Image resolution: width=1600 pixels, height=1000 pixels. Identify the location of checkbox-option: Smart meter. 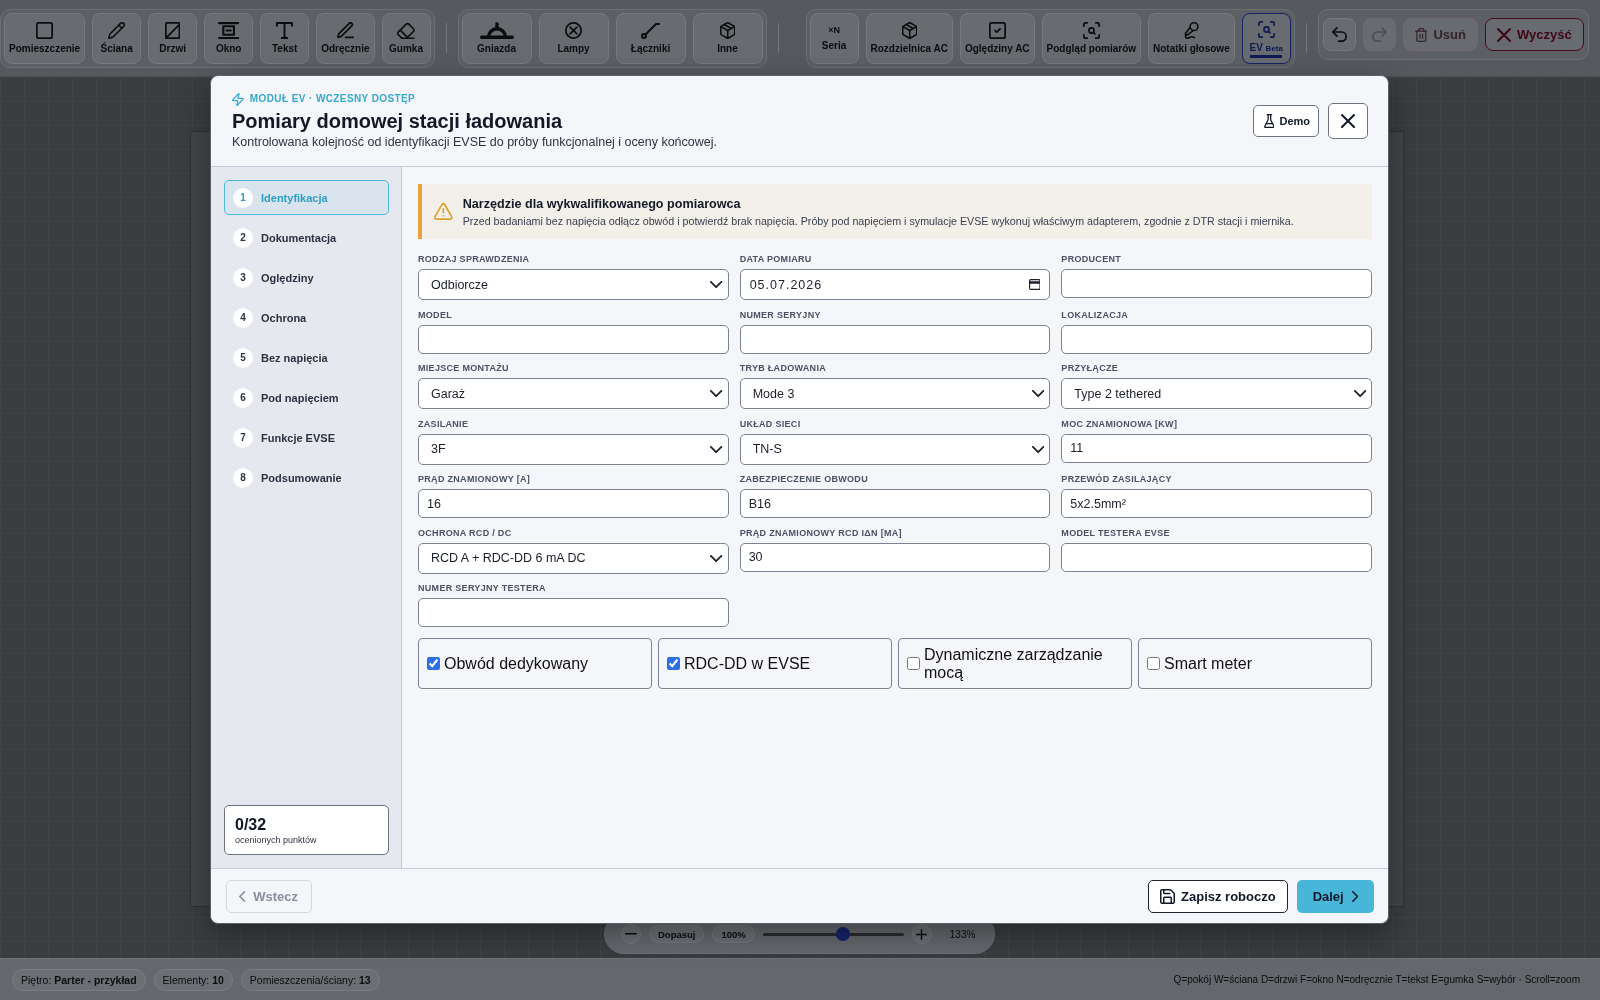
(1255, 663).